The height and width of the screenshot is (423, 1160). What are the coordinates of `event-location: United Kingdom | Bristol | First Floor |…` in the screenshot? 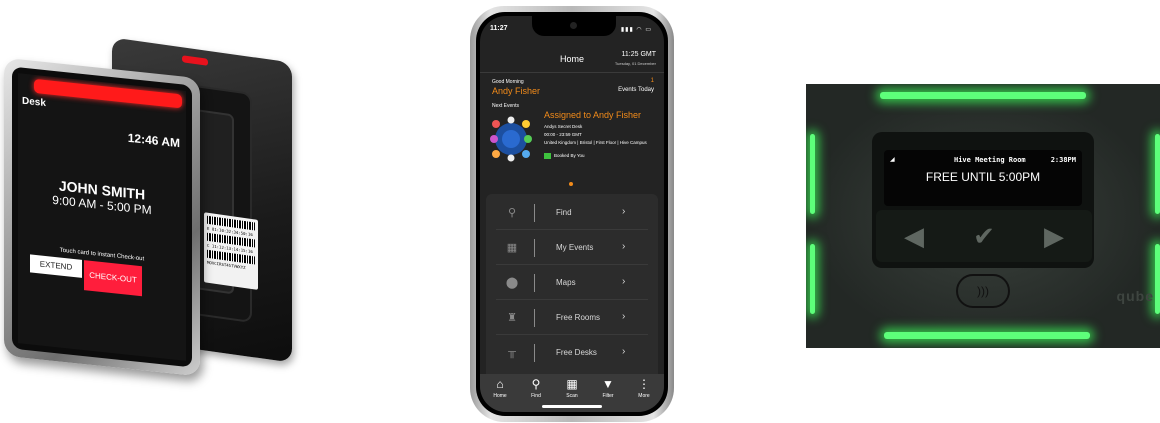 It's located at (595, 142).